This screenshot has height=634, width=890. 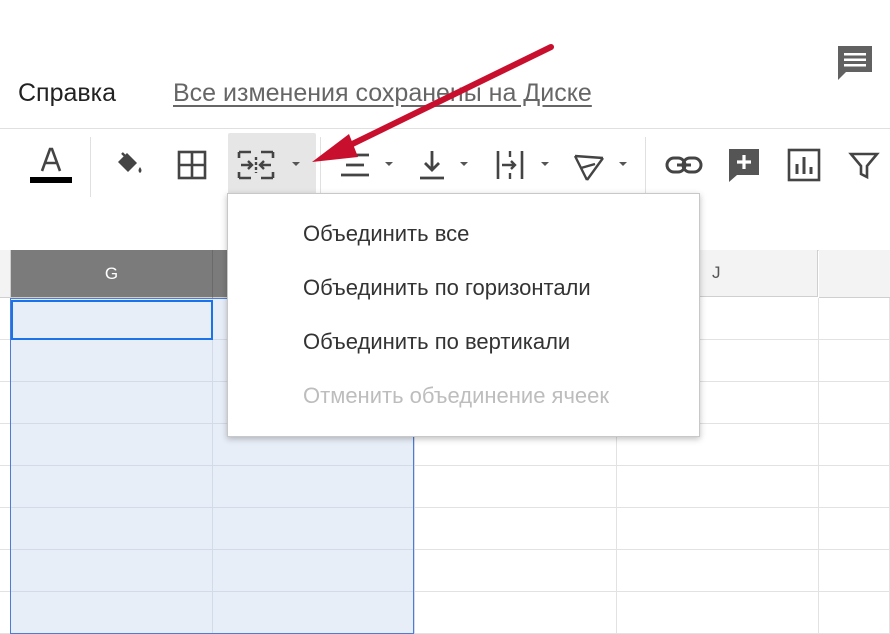 I want to click on menu-option-unmerge: Отменить объединение ячеек, so click(x=456, y=395).